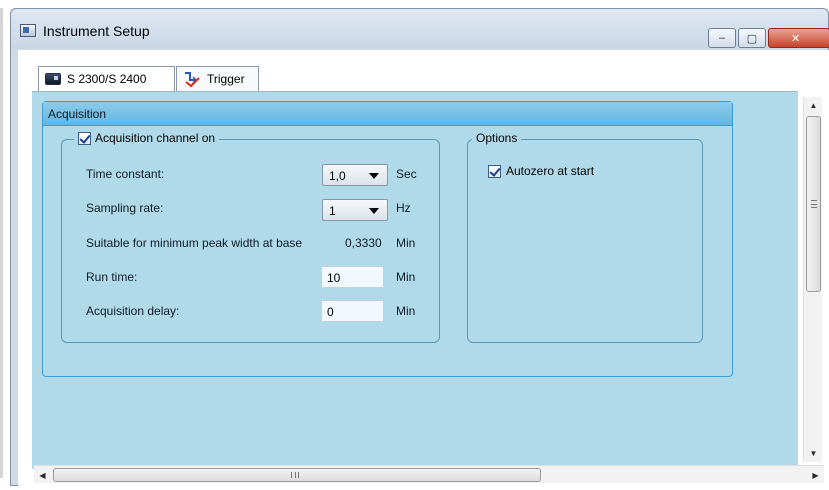 The height and width of the screenshot is (490, 829). What do you see at coordinates (813, 105) in the screenshot?
I see `scroll-up-icon: ▲` at bounding box center [813, 105].